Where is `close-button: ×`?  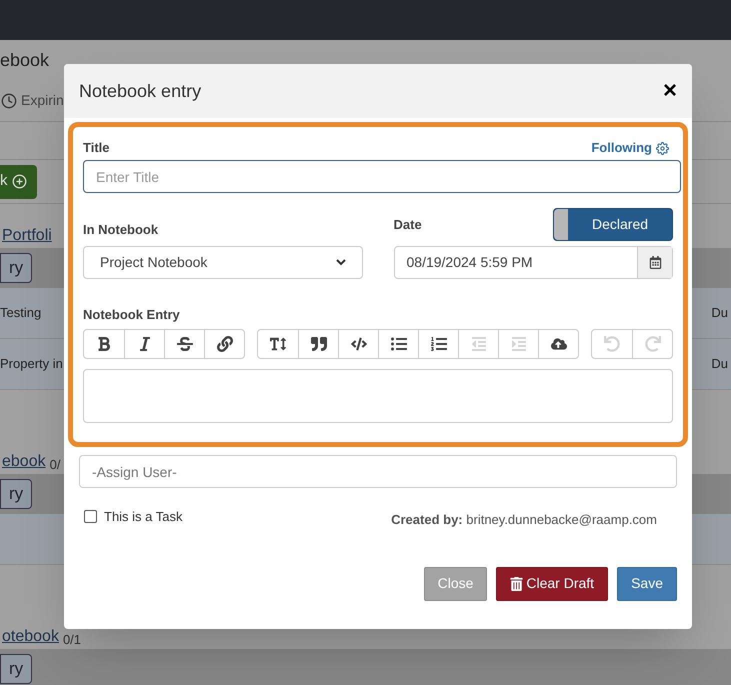 close-button: × is located at coordinates (669, 91).